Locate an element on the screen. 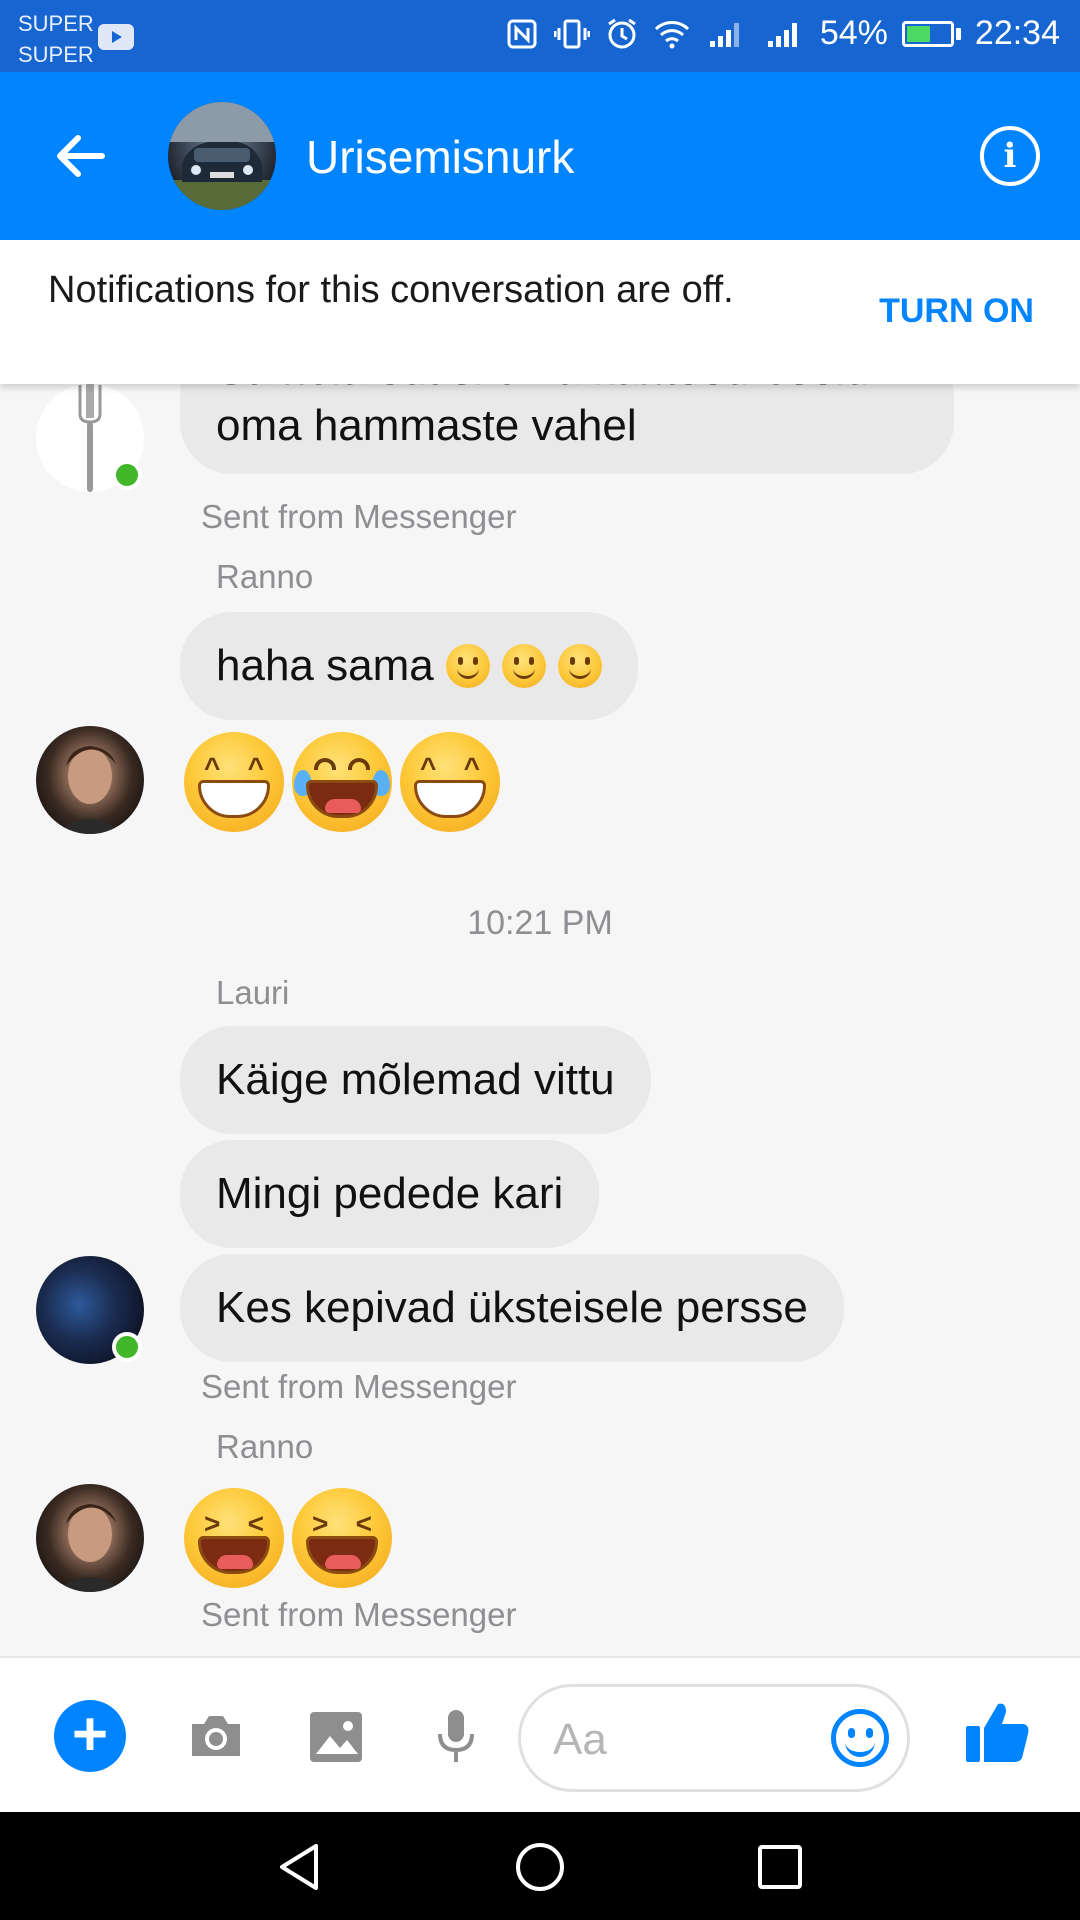  nav-back-icon is located at coordinates (301, 1867).